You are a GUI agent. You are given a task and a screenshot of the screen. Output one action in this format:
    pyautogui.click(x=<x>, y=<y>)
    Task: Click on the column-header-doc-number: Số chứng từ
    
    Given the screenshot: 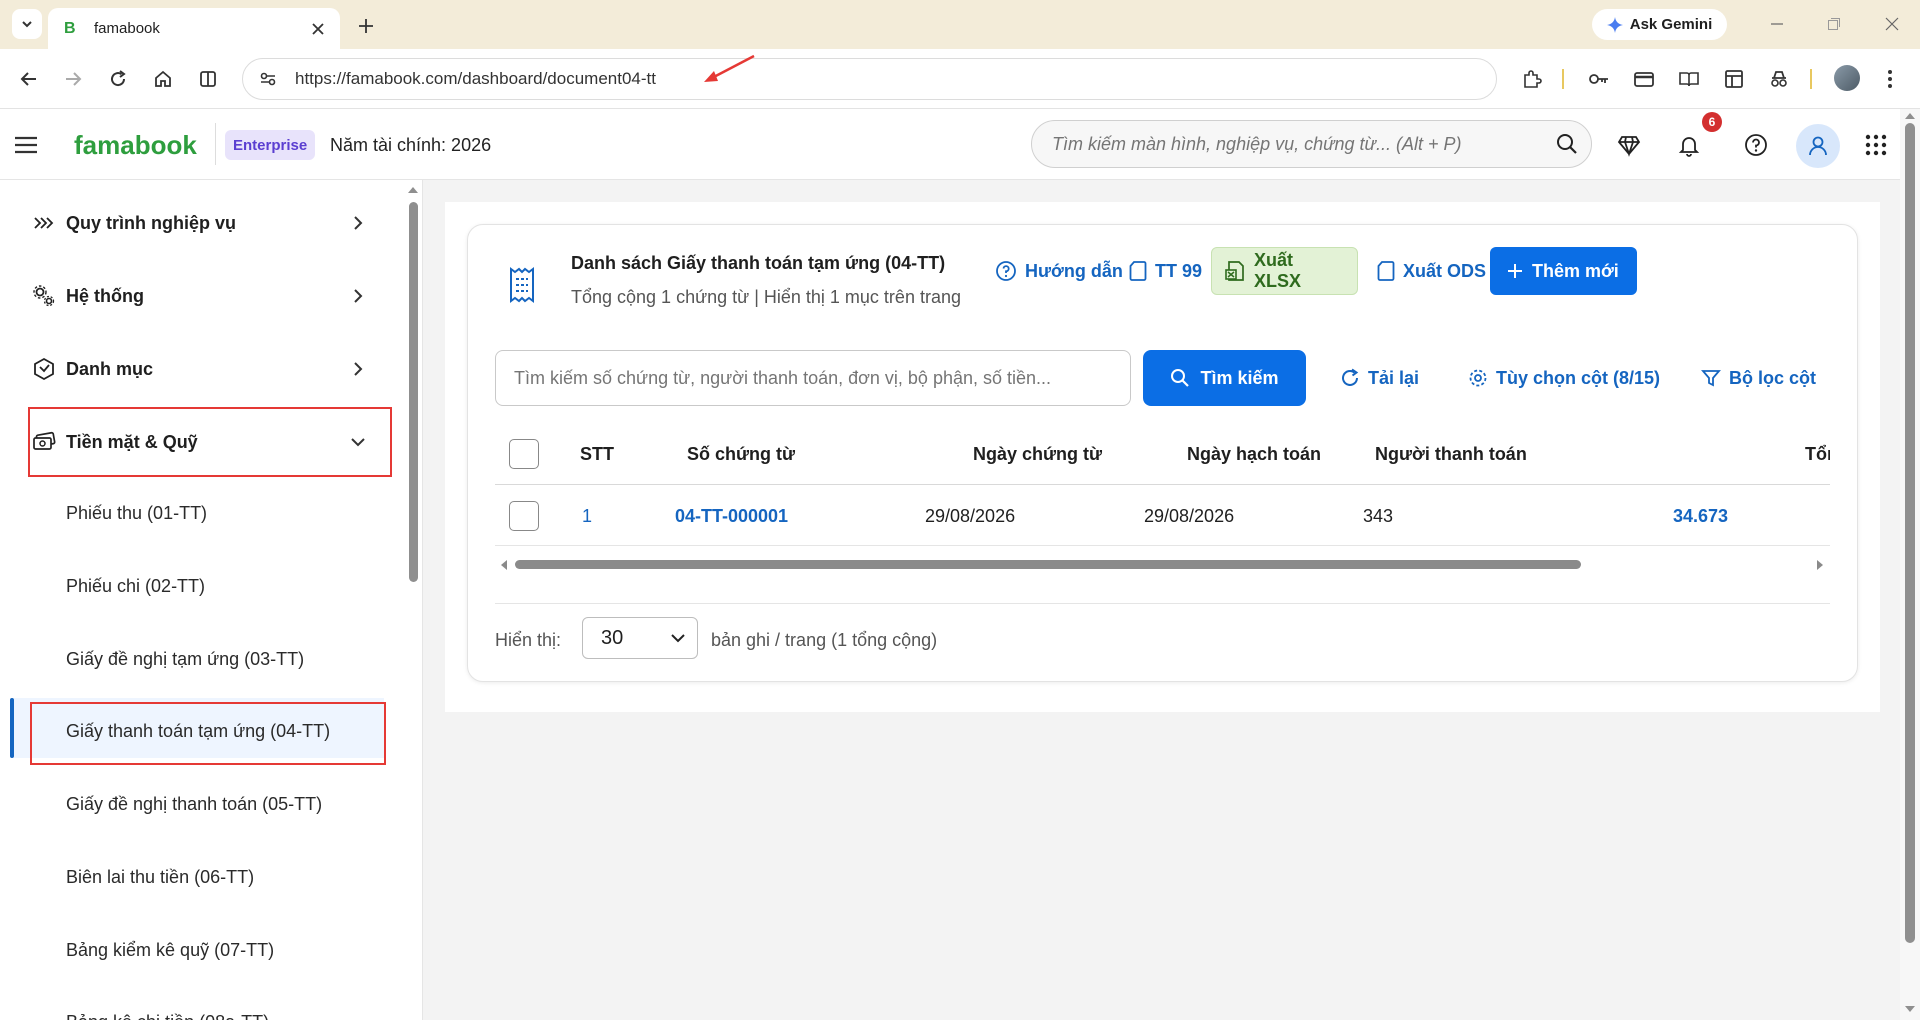 What is the action you would take?
    pyautogui.click(x=741, y=454)
    